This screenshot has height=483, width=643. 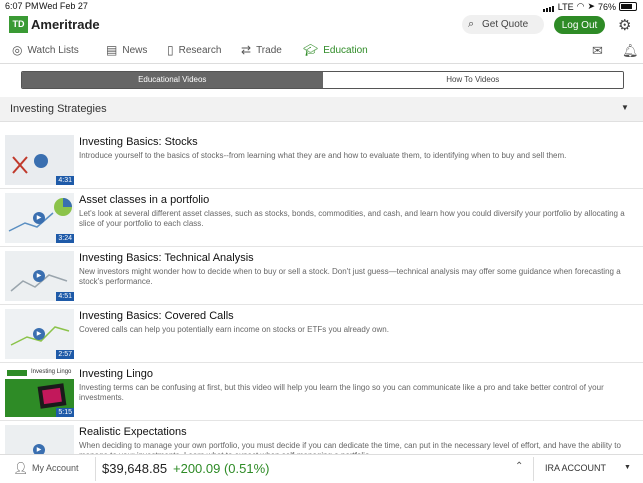 I want to click on nav-news: ▤ News, so click(x=126, y=50).